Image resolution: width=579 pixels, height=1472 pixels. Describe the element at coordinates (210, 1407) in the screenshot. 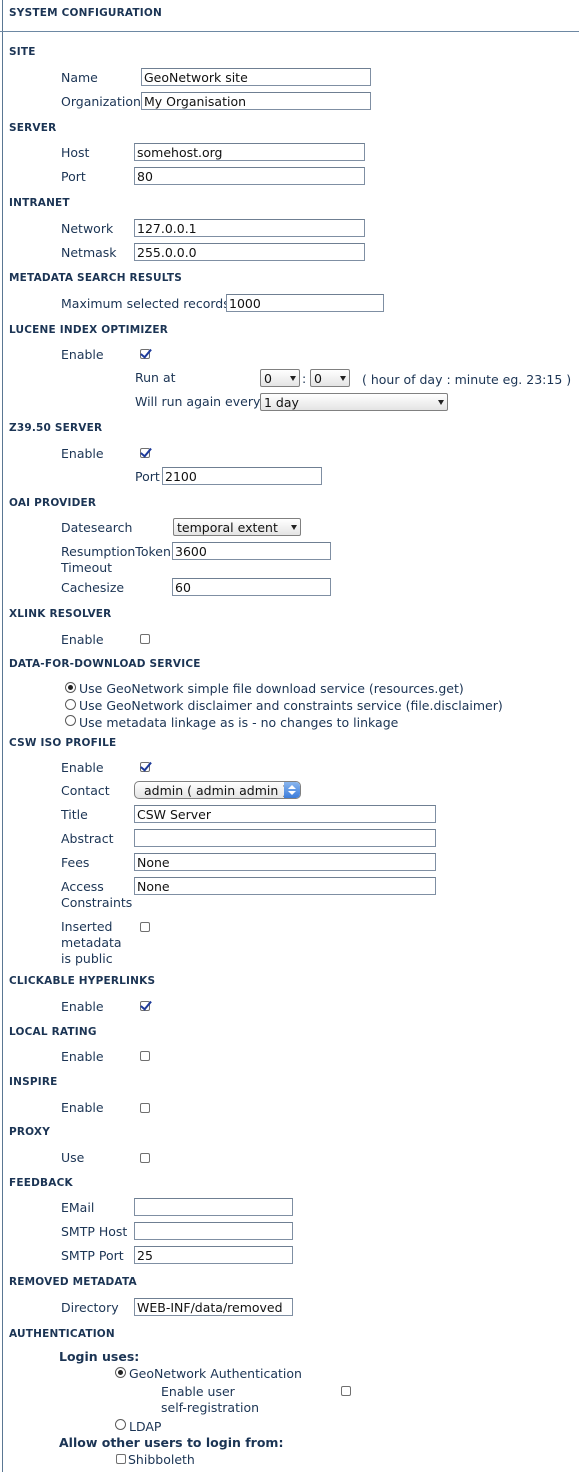

I see `self-registration-label: self-registration` at that location.